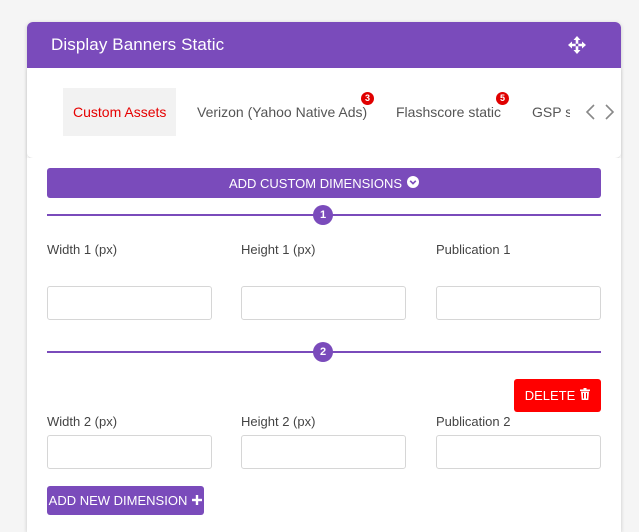 Image resolution: width=639 pixels, height=532 pixels. I want to click on width-label: Width 1 (px), so click(82, 249).